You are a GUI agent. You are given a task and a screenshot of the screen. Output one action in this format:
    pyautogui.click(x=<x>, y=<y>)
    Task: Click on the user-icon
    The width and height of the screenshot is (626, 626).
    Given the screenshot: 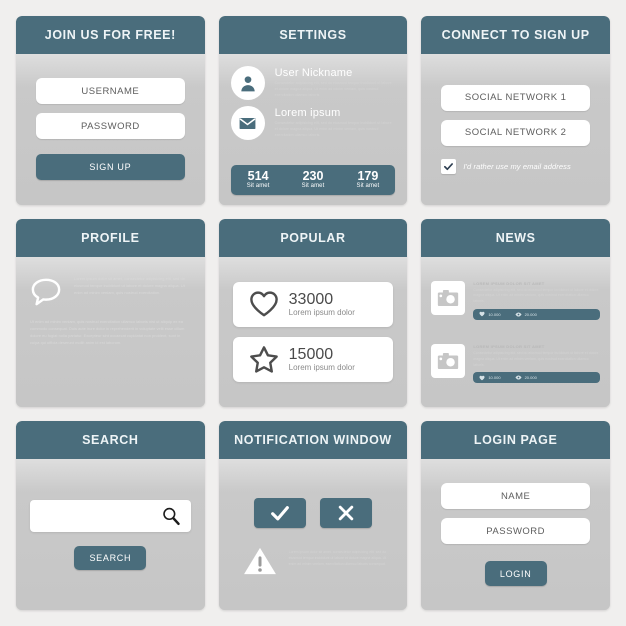 What is the action you would take?
    pyautogui.click(x=247, y=83)
    